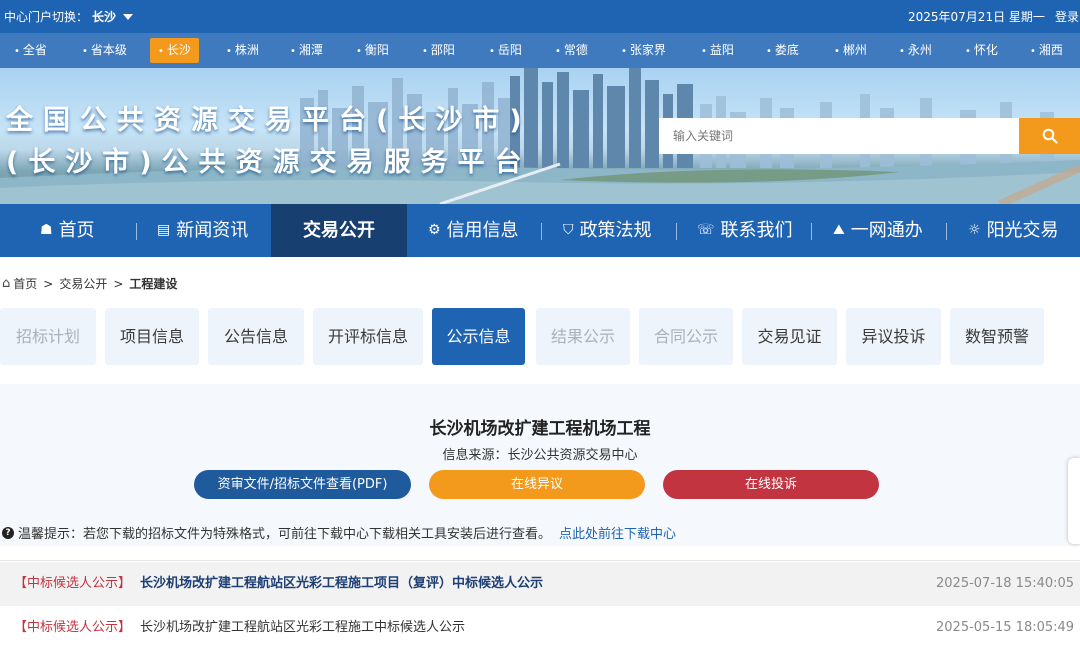 The height and width of the screenshot is (646, 1080). Describe the element at coordinates (478, 336) in the screenshot. I see `tab-publicity: 公示信息` at that location.